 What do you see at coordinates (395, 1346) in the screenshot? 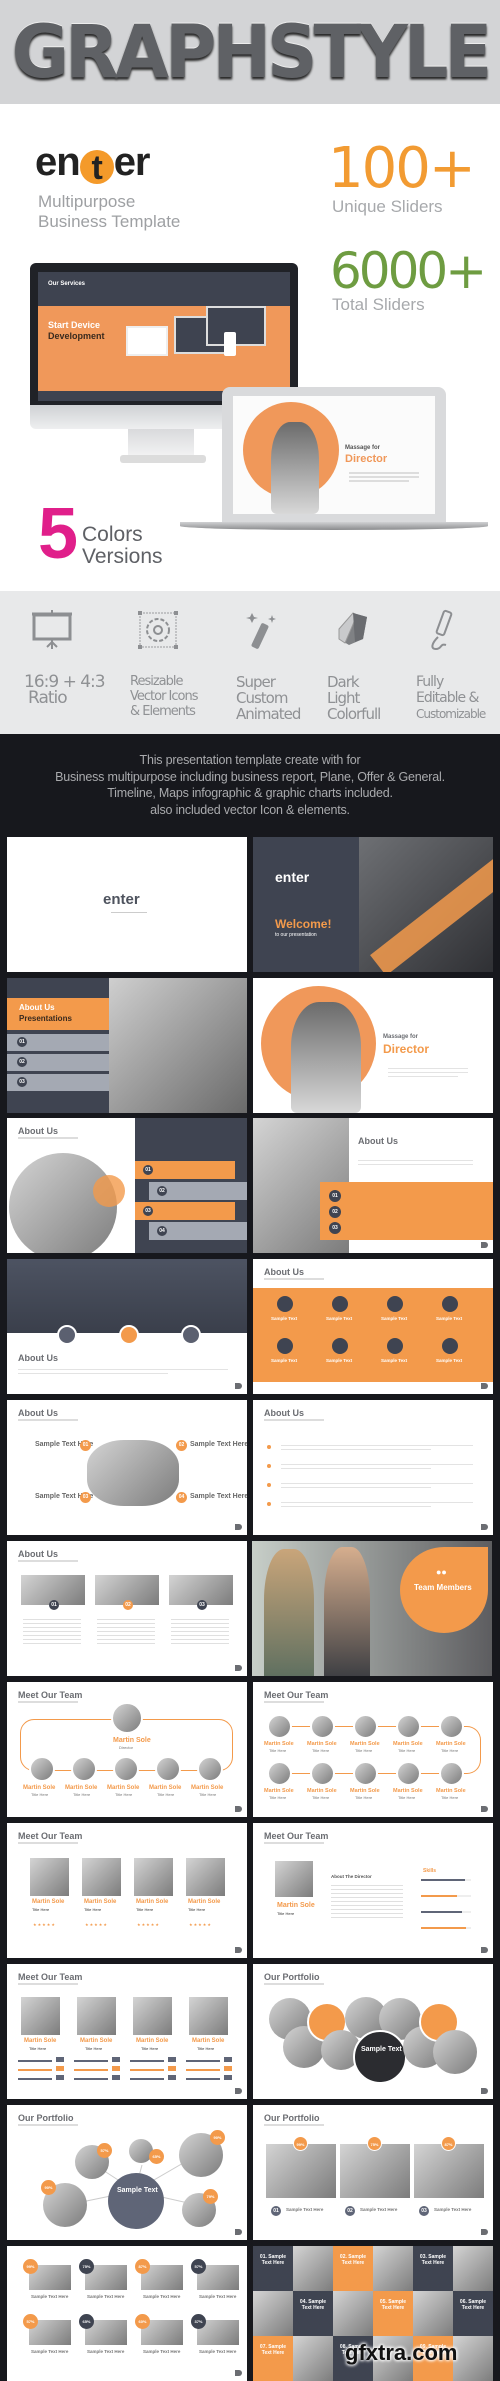
I see `target-icon` at bounding box center [395, 1346].